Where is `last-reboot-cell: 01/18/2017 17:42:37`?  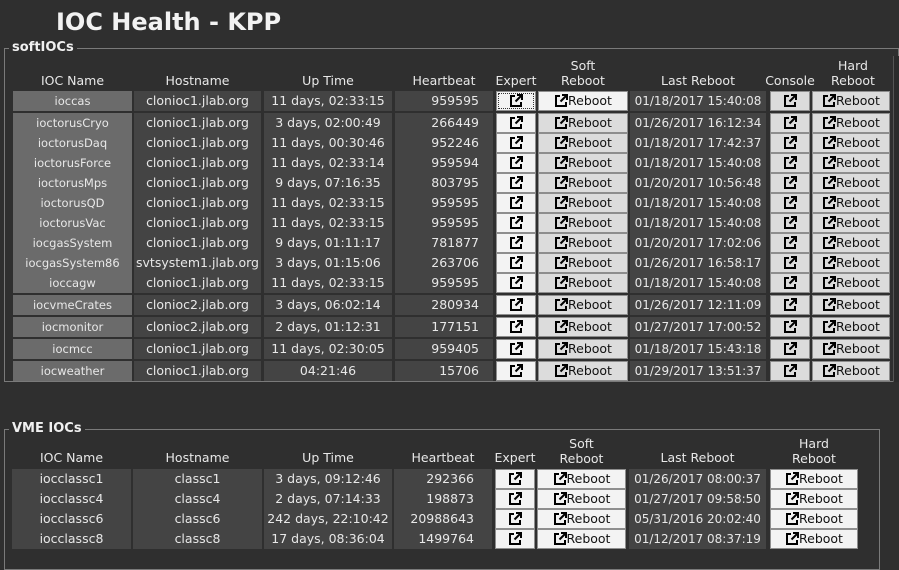
last-reboot-cell: 01/18/2017 17:42:37 is located at coordinates (698, 143).